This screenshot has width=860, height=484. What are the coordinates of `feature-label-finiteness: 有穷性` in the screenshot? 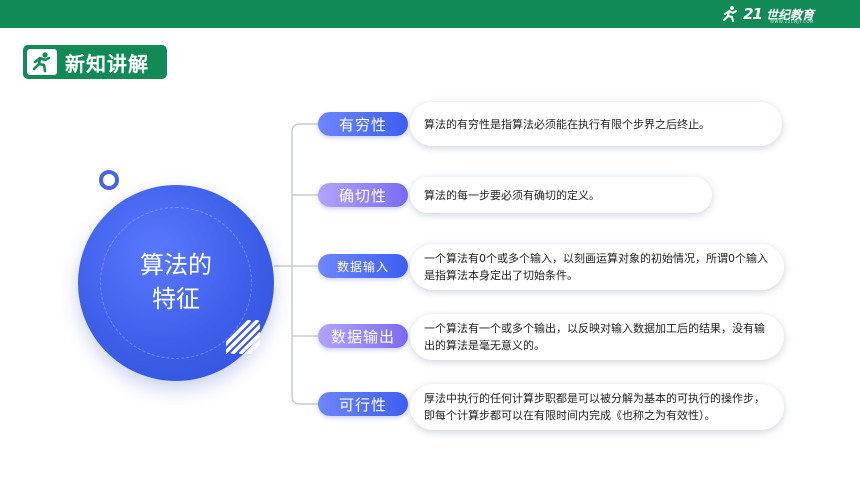 It's located at (363, 124).